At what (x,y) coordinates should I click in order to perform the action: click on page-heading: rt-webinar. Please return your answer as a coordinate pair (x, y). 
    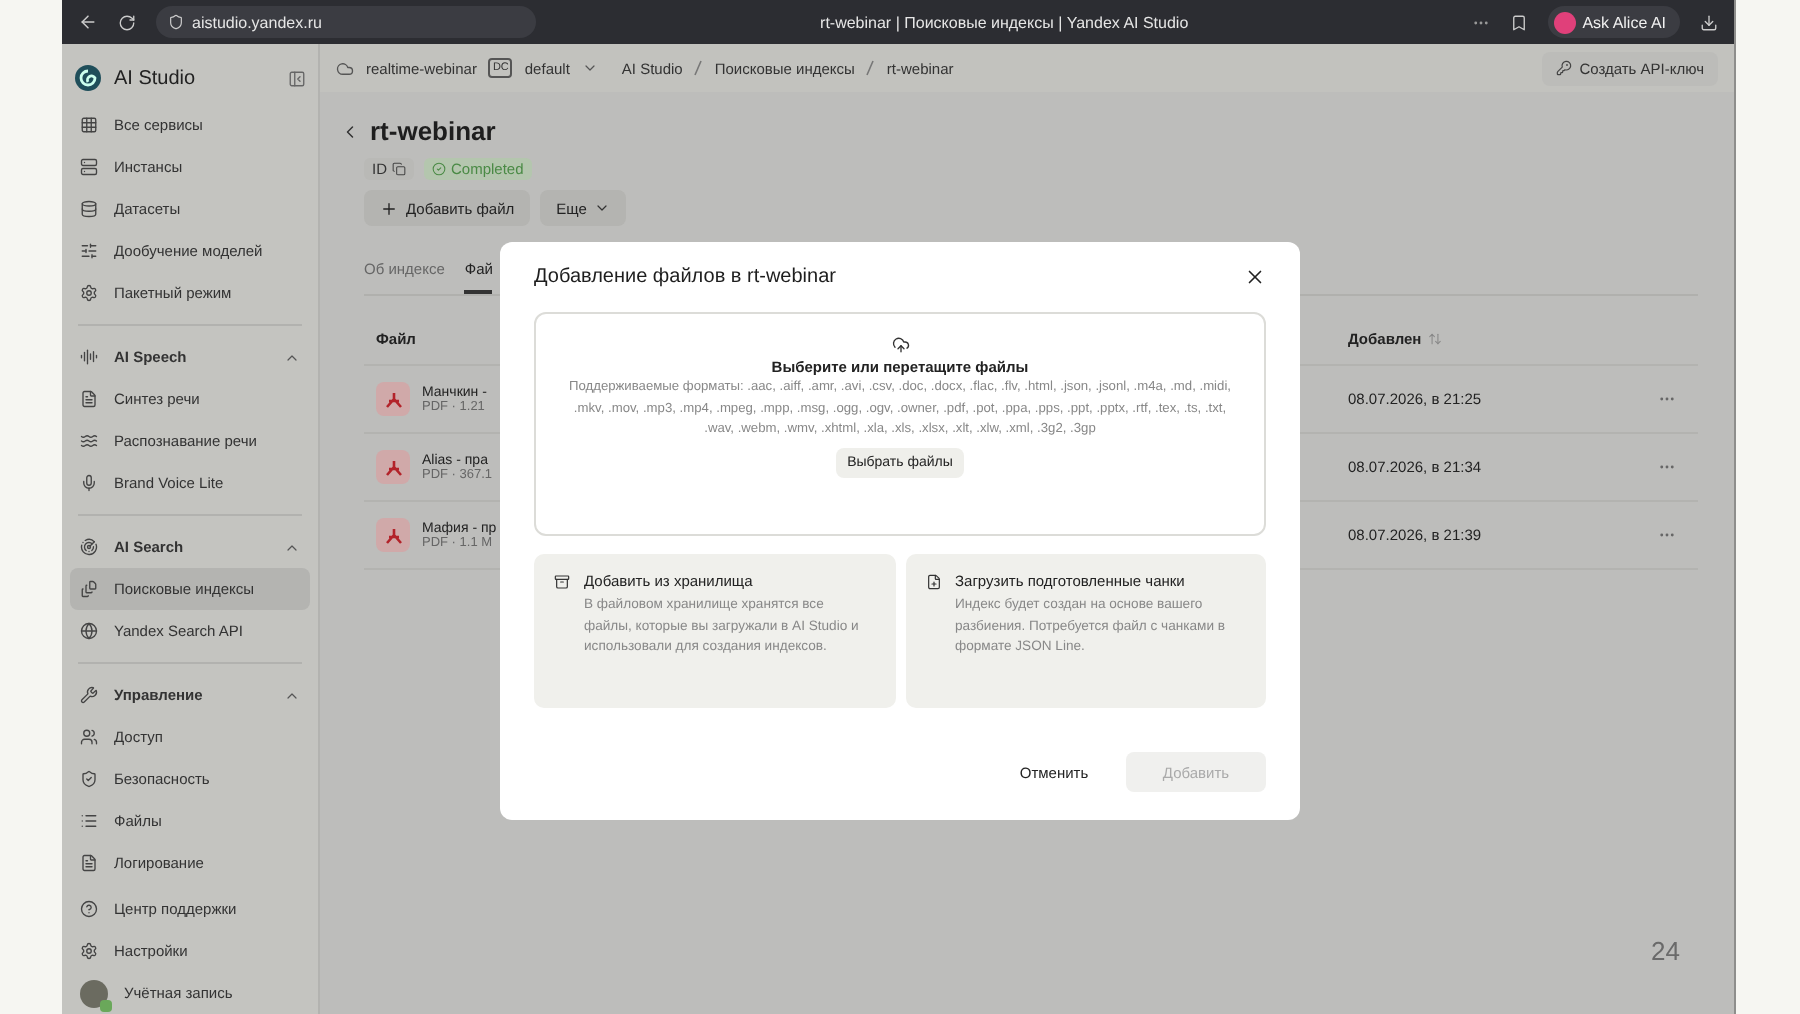
    Looking at the image, I should click on (433, 131).